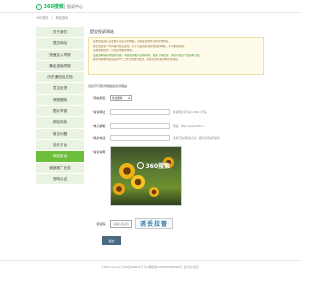 This screenshot has height=300, width=320. What do you see at coordinates (129, 98) in the screenshot?
I see `chevron-down-icon: ▼` at bounding box center [129, 98].